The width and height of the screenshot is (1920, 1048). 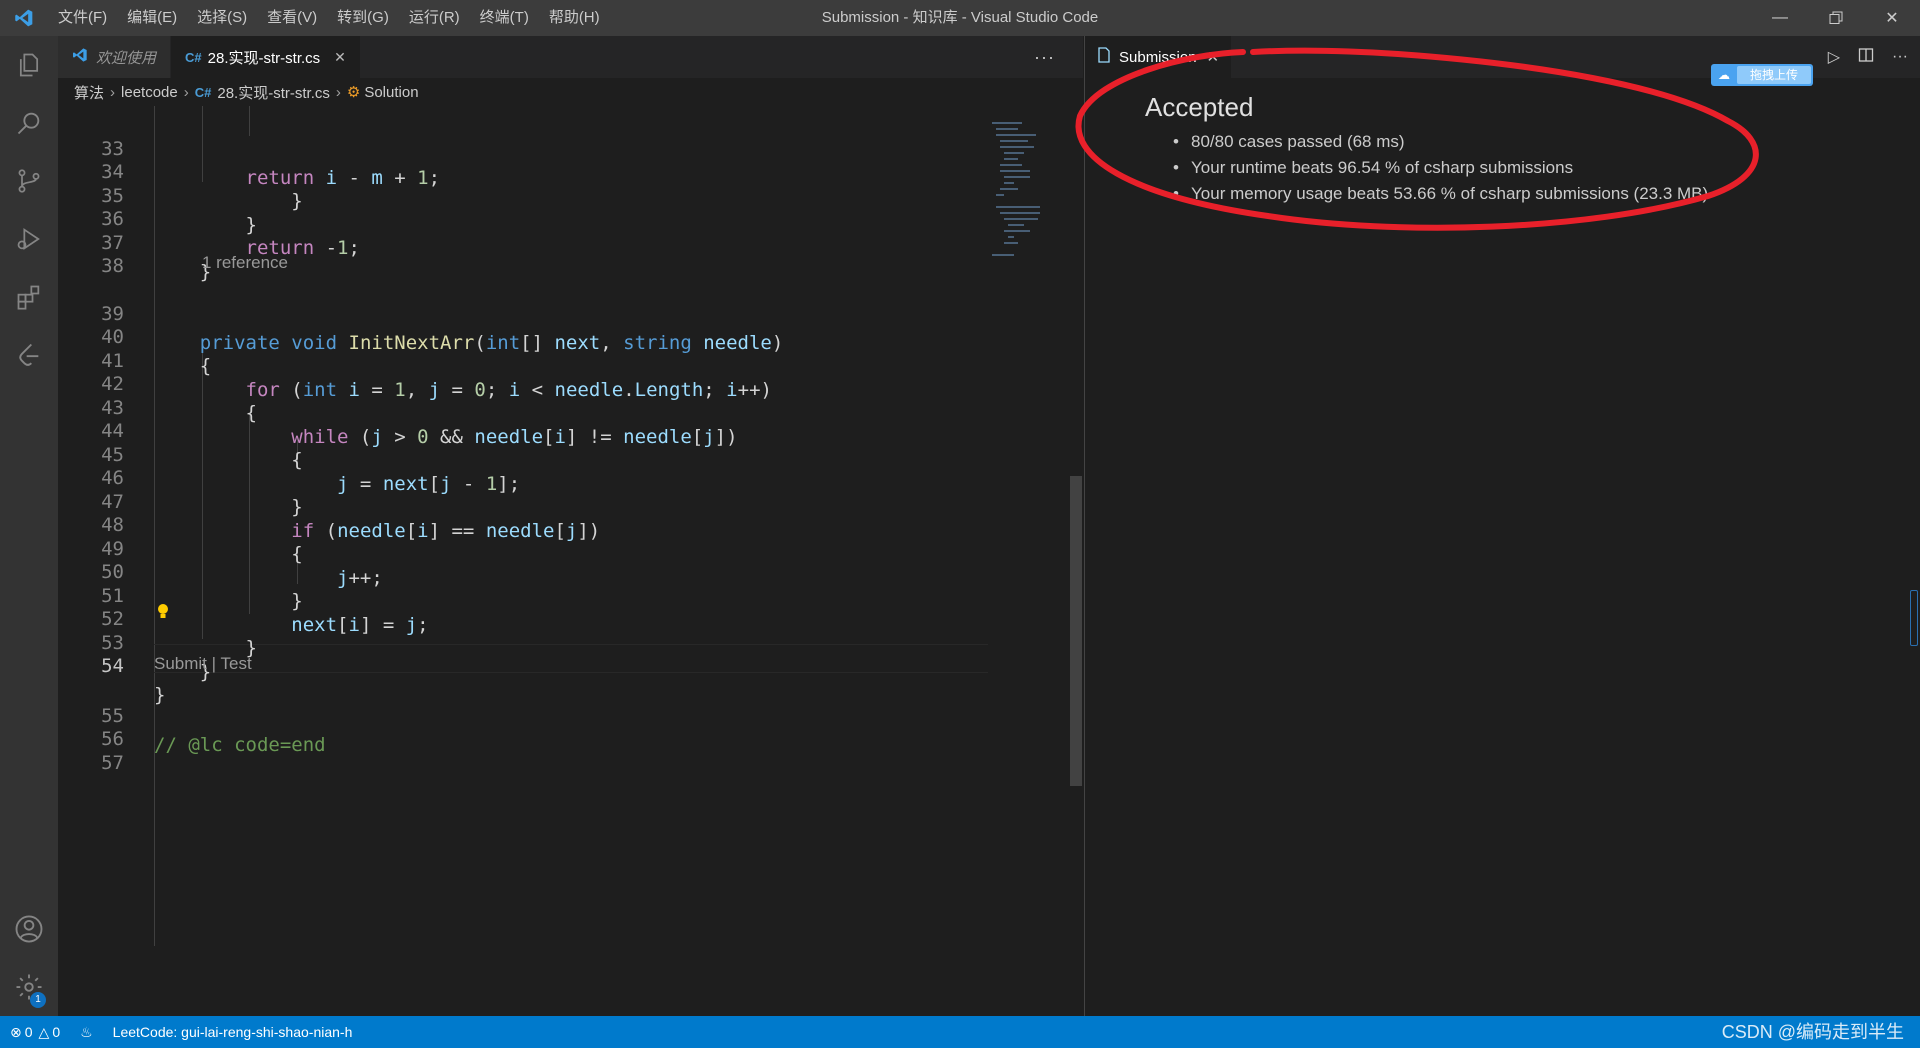 What do you see at coordinates (1774, 75) in the screenshot?
I see `upload-button-label: 拖拽上传` at bounding box center [1774, 75].